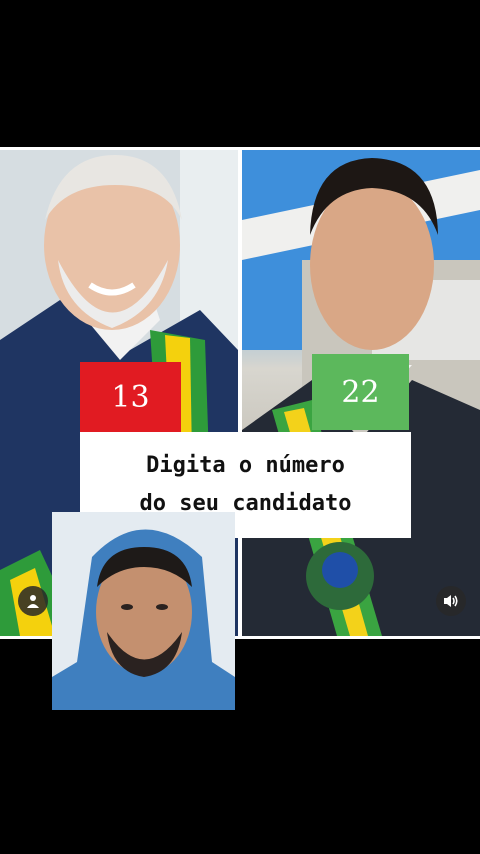 This screenshot has width=480, height=854. Describe the element at coordinates (33, 601) in the screenshot. I see `user-icon` at that location.